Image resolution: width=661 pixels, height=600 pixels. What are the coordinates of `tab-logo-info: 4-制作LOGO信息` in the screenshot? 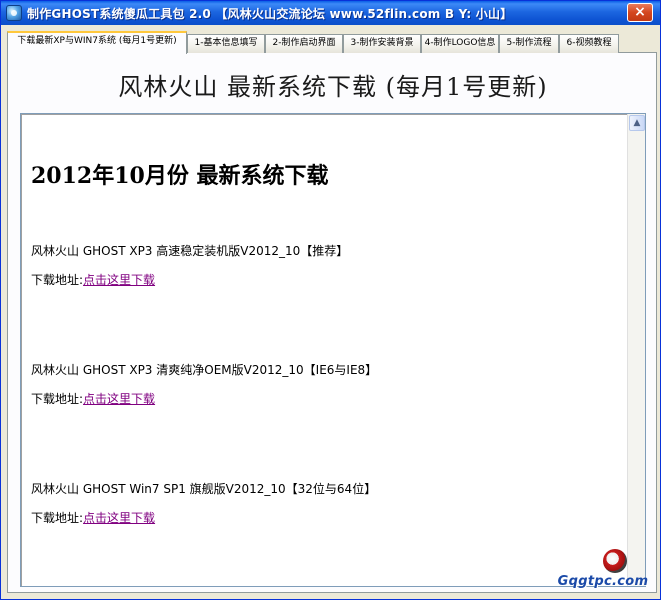 It's located at (460, 43).